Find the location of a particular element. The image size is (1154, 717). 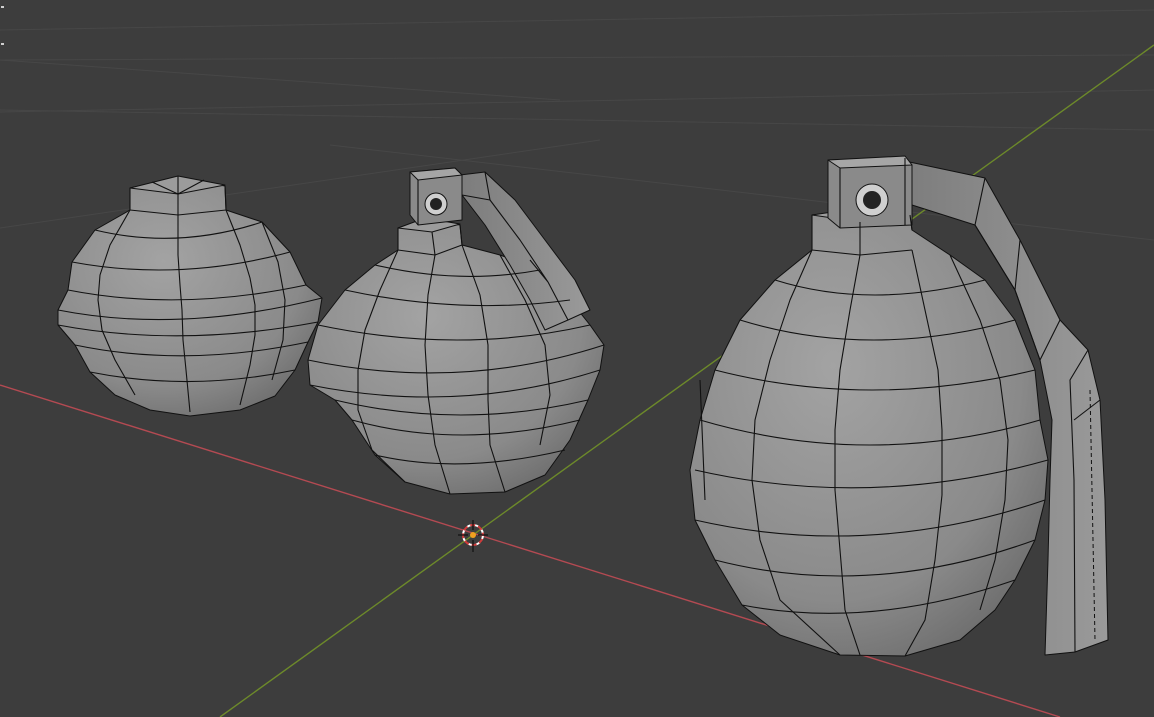

grenade-body-plain is located at coordinates (190, 296).